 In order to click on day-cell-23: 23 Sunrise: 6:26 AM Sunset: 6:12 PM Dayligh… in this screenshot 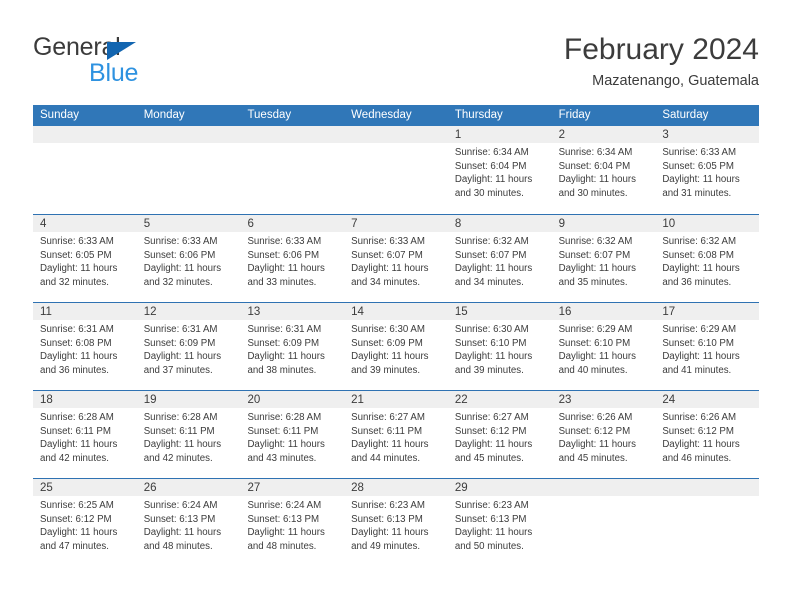, I will do `click(604, 434)`.